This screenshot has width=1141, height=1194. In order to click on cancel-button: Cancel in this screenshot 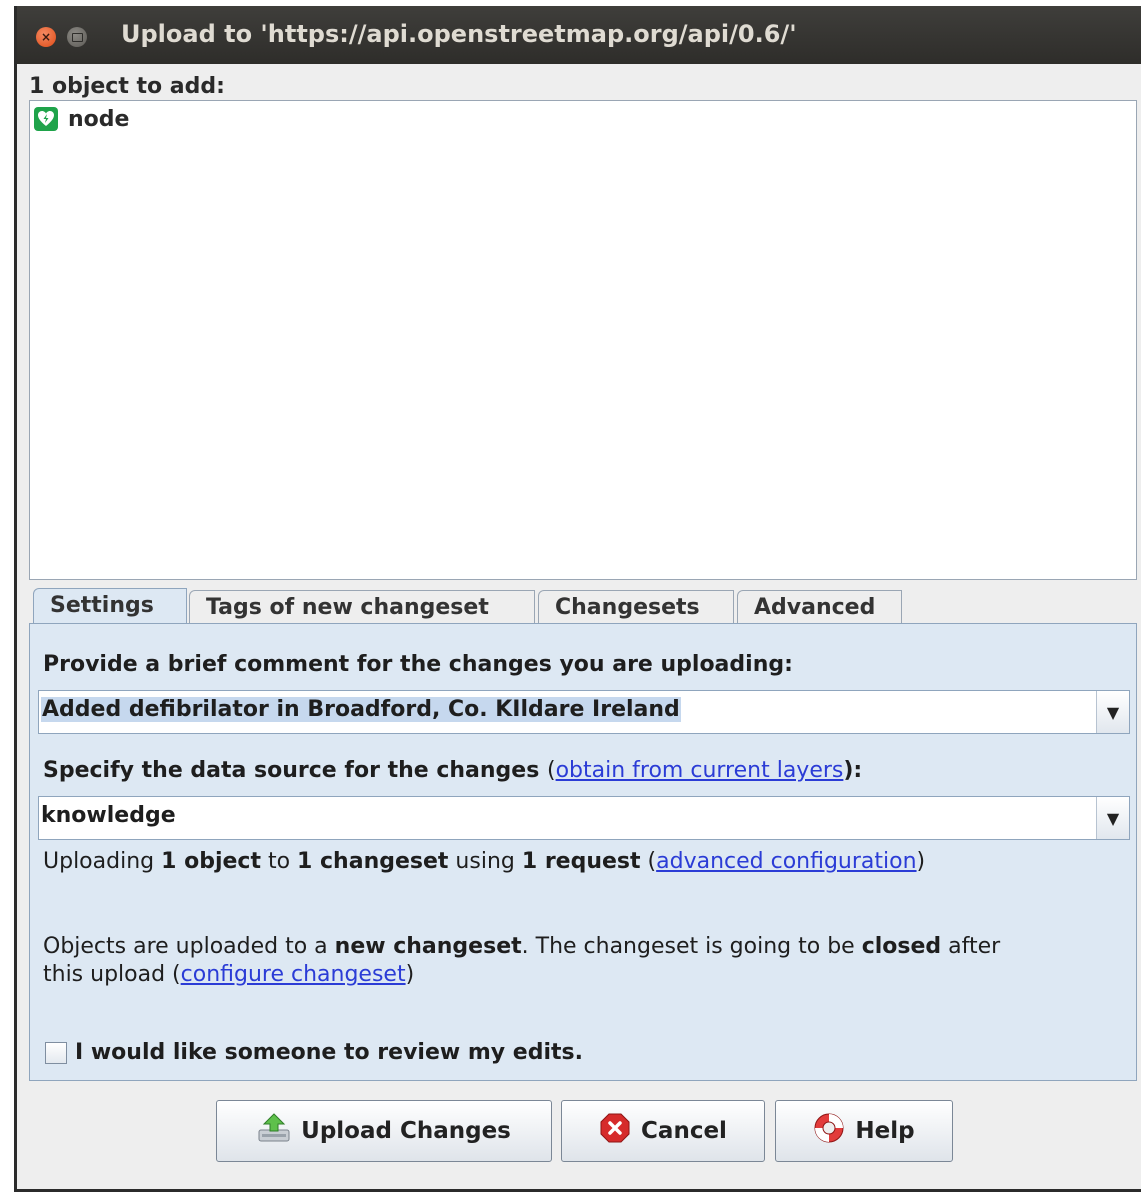, I will do `click(663, 1131)`.